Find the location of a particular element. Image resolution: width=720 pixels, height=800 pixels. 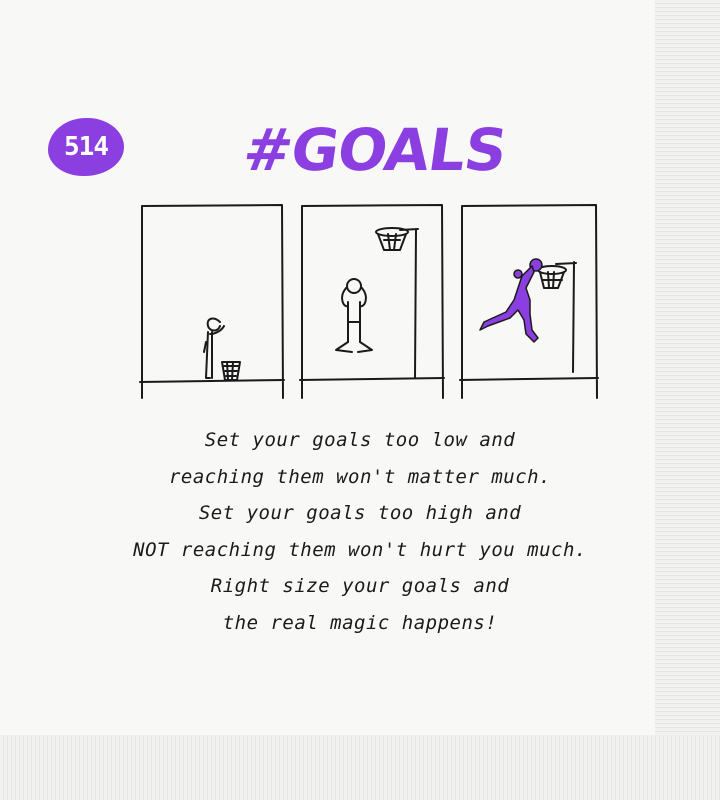

page-title: #GOALS is located at coordinates (375, 150).